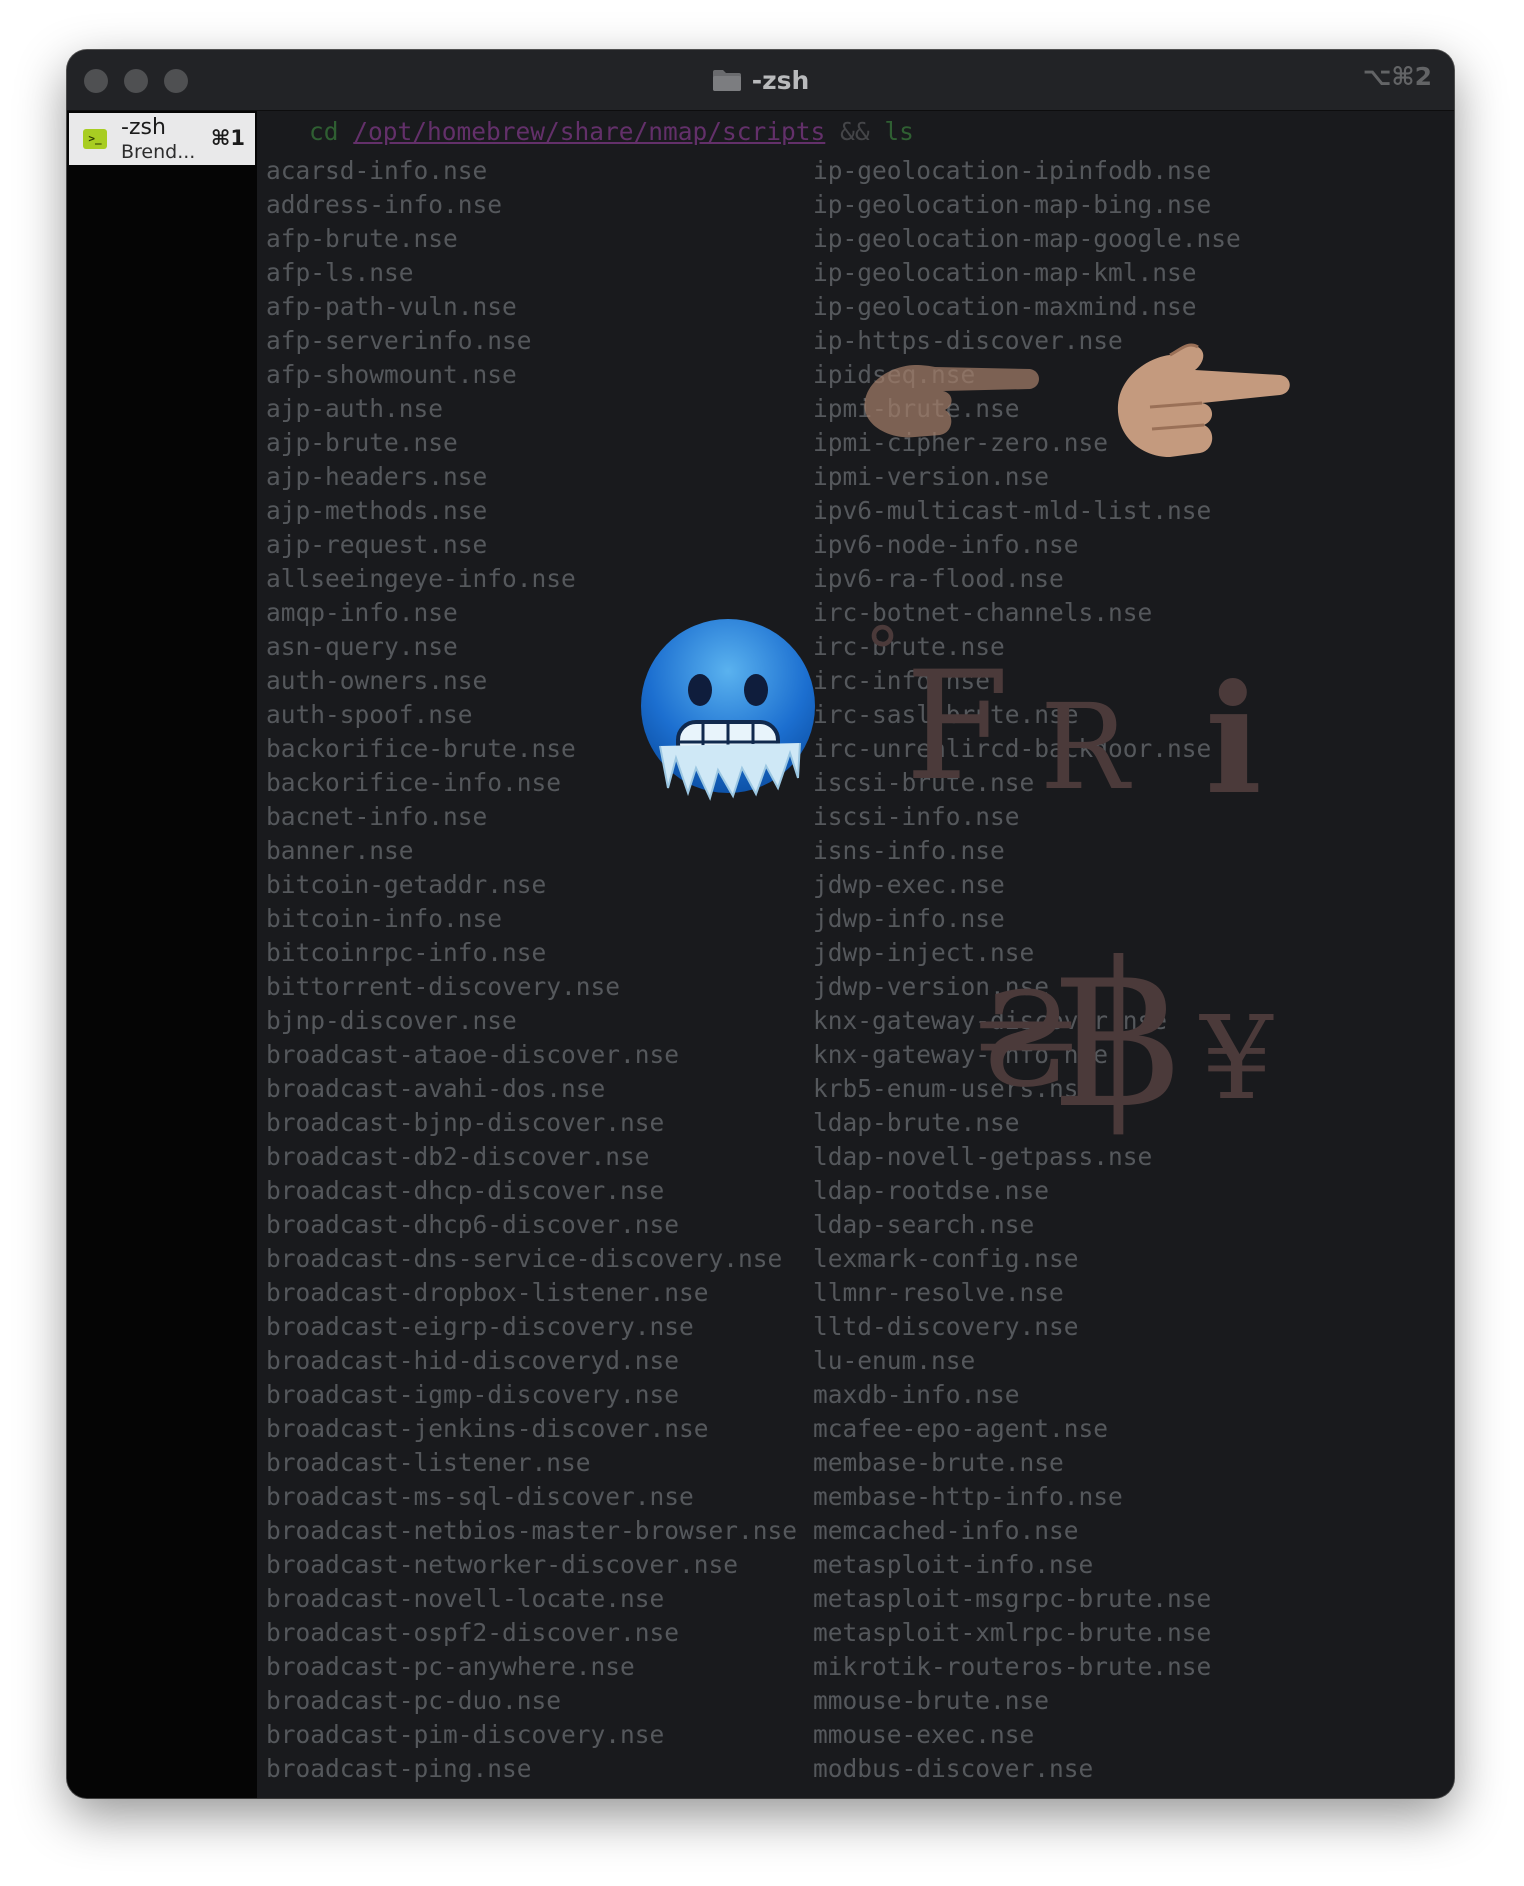  What do you see at coordinates (1012, 1632) in the screenshot?
I see `file-entry: metasploit-xmlrpc-brute.nse` at bounding box center [1012, 1632].